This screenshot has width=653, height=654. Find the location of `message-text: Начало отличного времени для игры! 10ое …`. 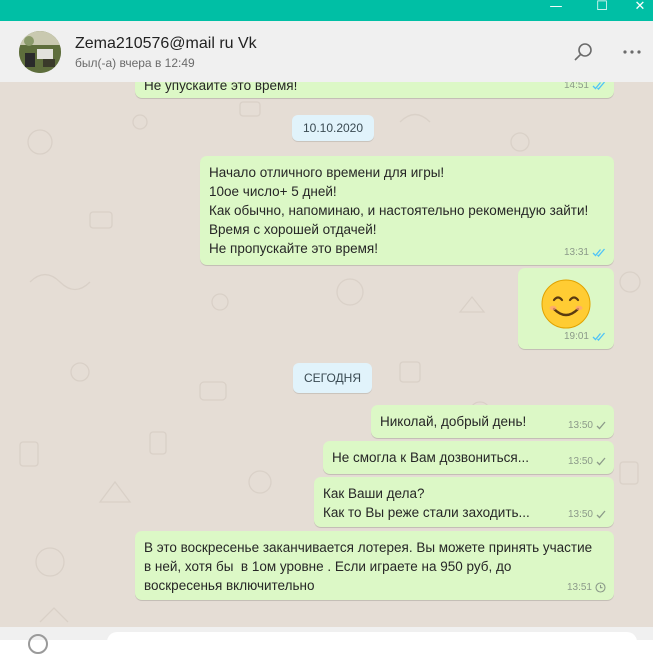

message-text: Начало отличного времени для игры! 10ое … is located at coordinates (399, 210).